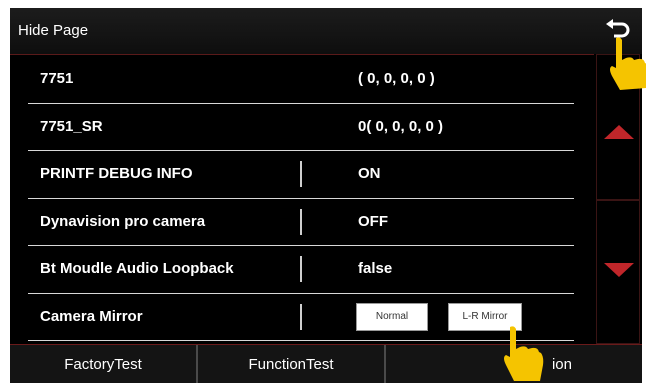 Image resolution: width=646 pixels, height=383 pixels. I want to click on arrow-up-icon, so click(619, 132).